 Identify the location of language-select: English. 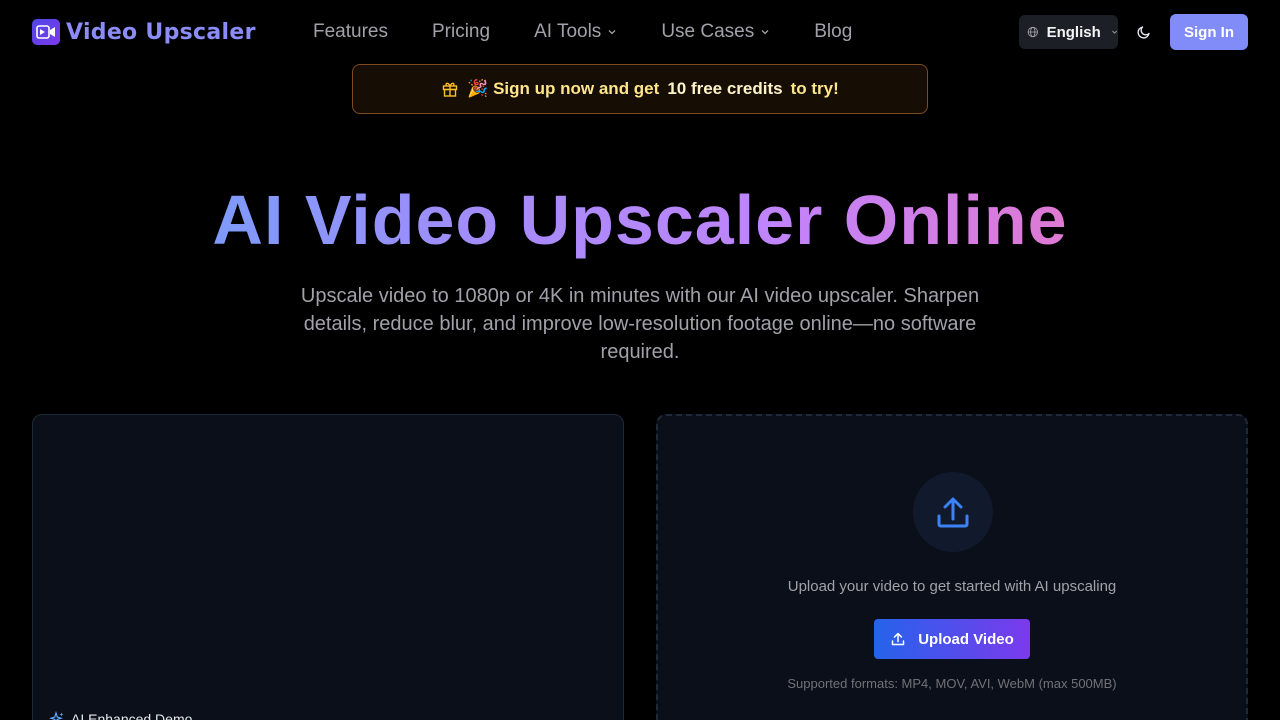
(1068, 32).